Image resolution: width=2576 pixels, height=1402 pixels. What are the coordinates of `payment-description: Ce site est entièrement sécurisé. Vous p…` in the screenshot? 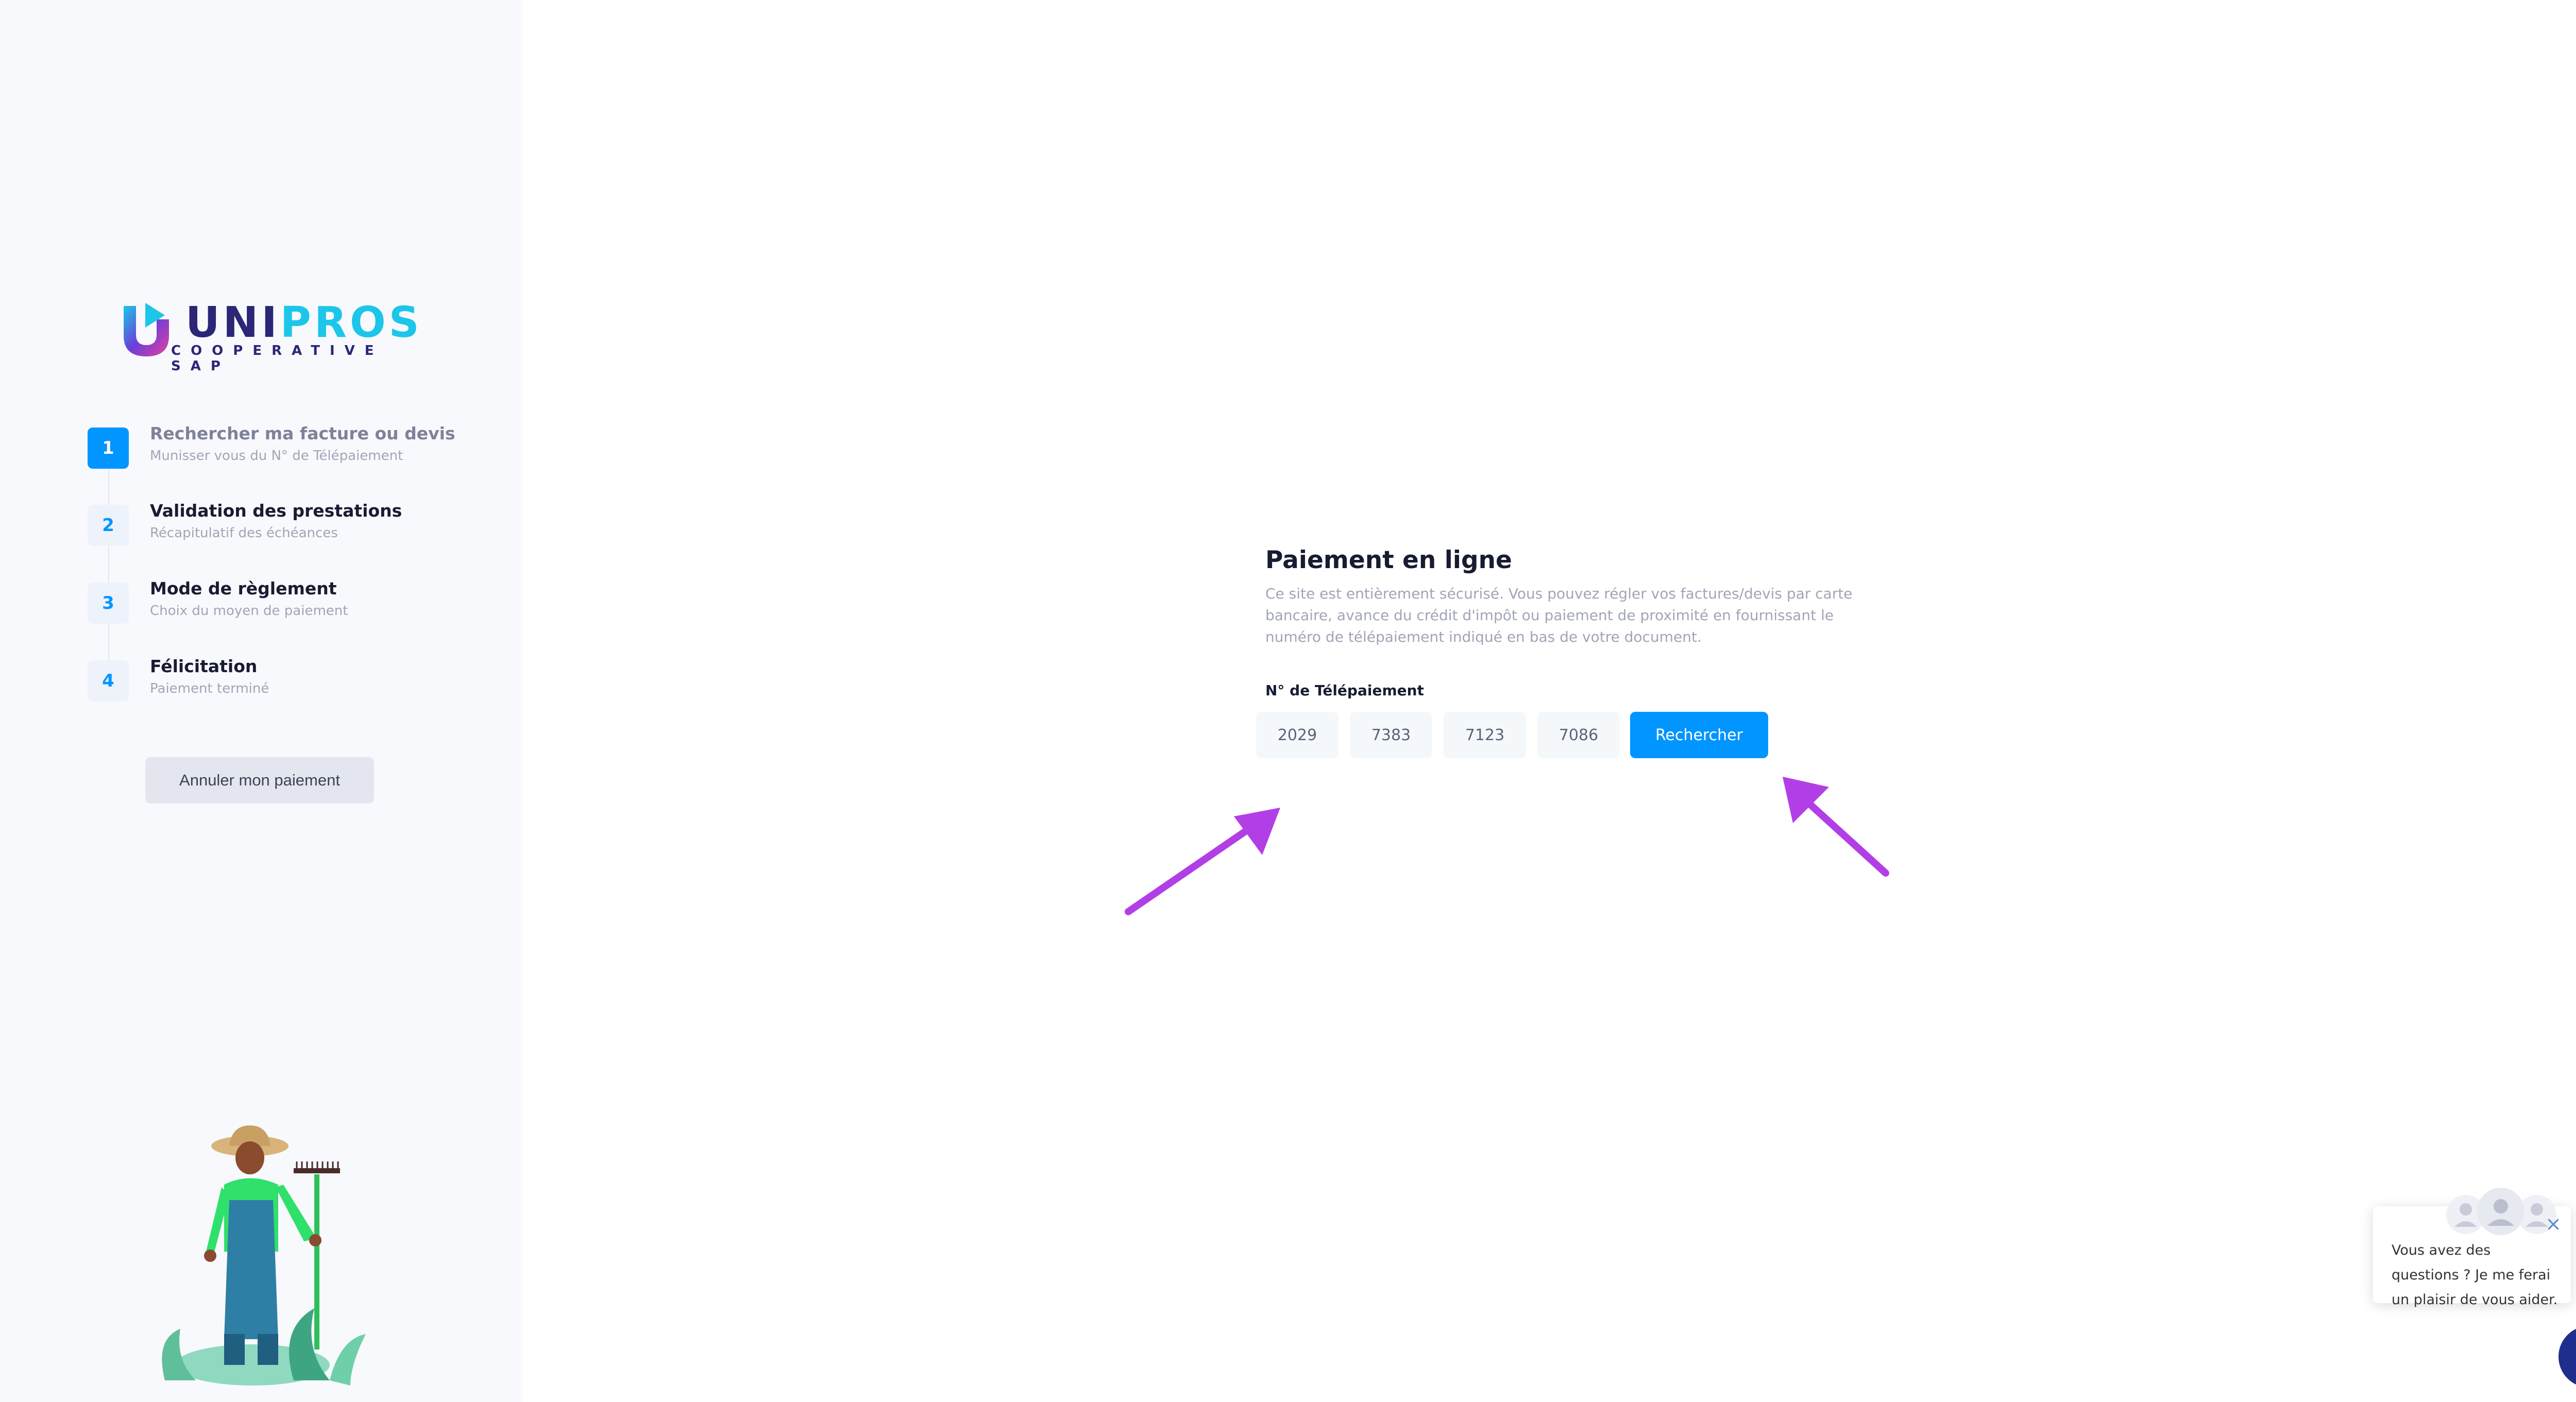 It's located at (1559, 615).